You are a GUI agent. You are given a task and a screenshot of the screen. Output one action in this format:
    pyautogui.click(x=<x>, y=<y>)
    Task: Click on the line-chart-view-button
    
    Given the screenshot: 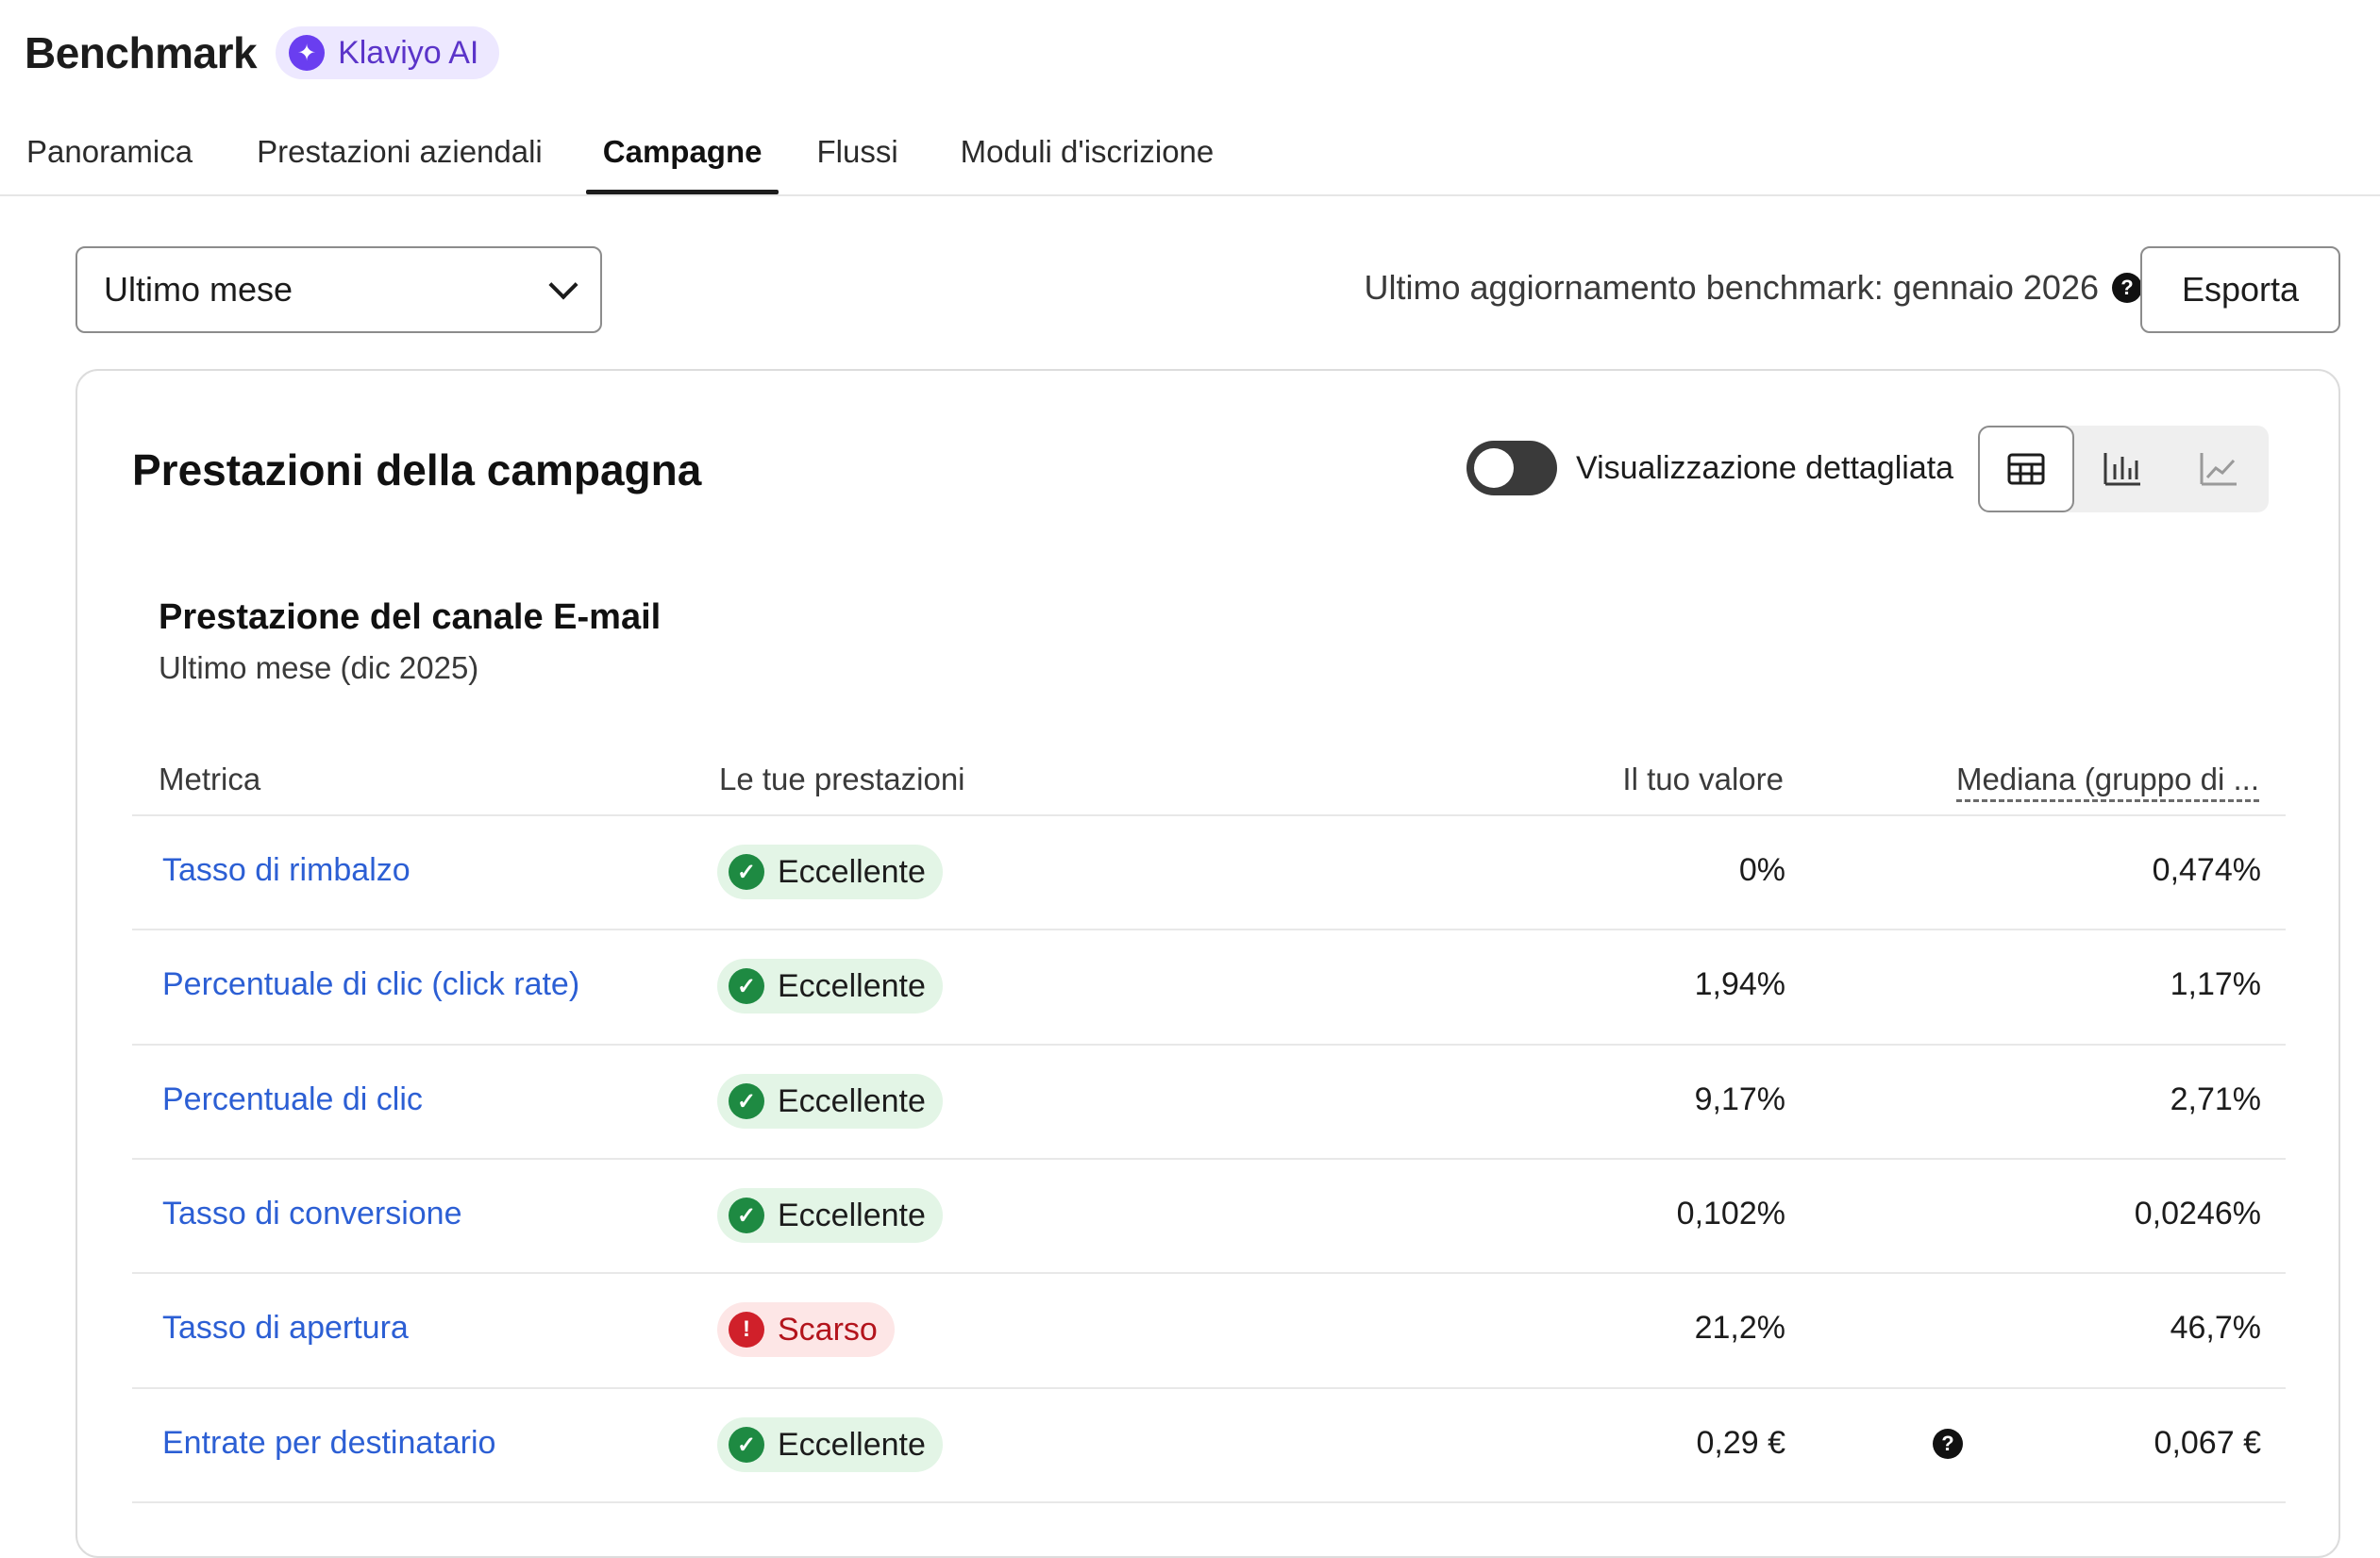 What is the action you would take?
    pyautogui.click(x=2218, y=469)
    